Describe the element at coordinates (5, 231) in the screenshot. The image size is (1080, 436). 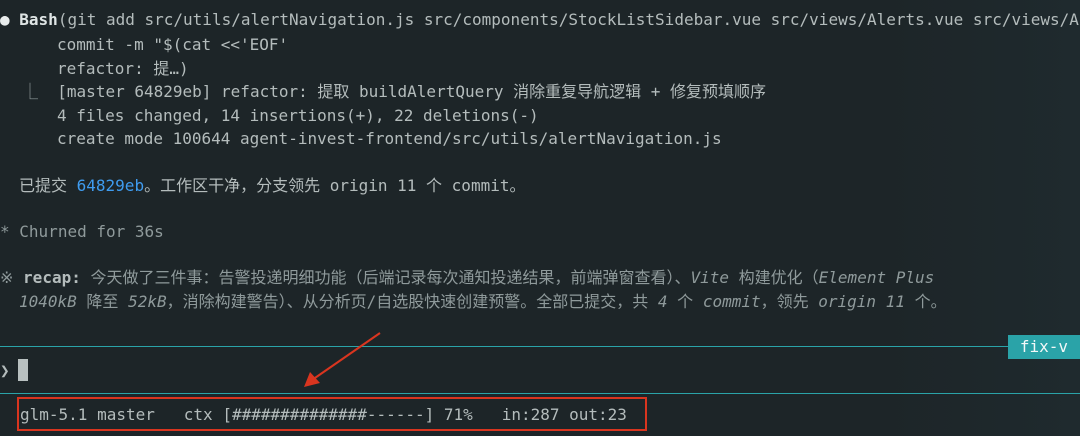
I see `churned-star-icon: *` at that location.